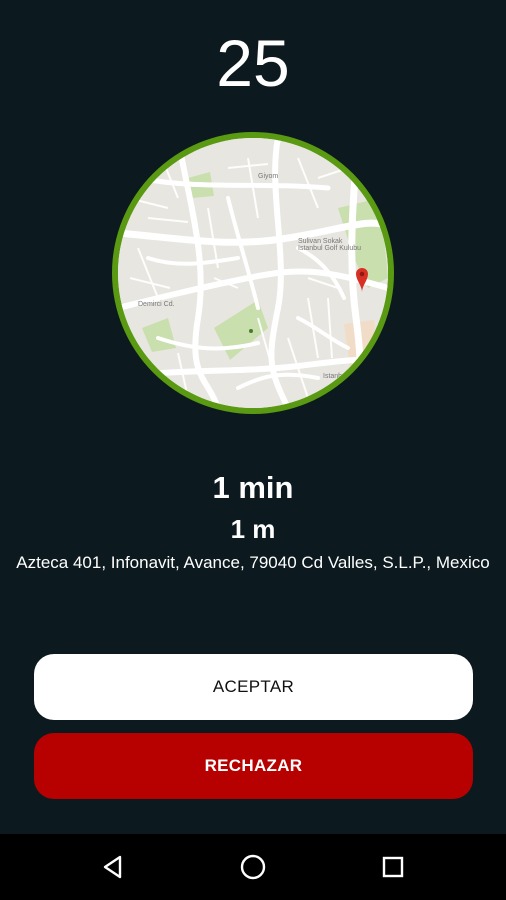 Image resolution: width=506 pixels, height=900 pixels. I want to click on svg-text: Istanbul Sise, so click(343, 376).